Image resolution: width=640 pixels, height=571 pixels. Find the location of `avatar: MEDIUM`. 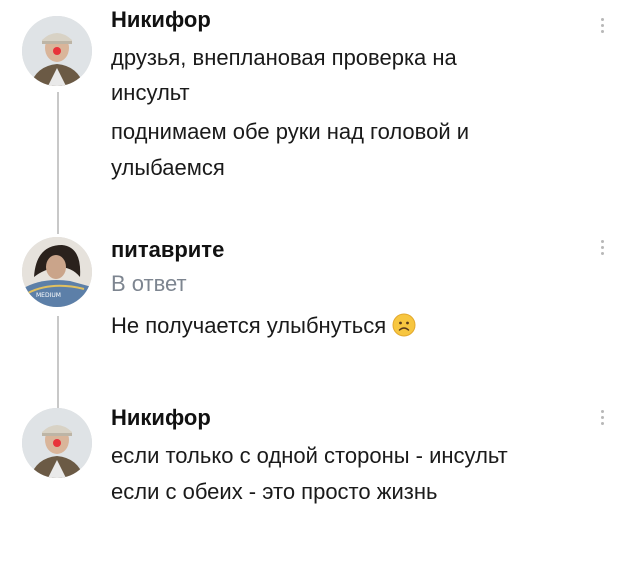

avatar: MEDIUM is located at coordinates (57, 272).